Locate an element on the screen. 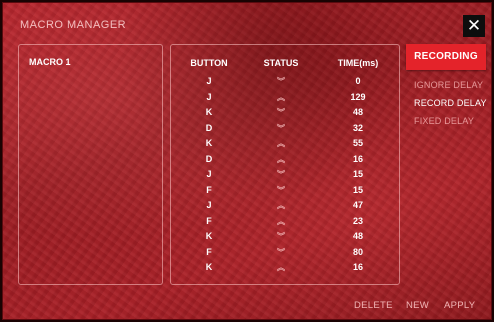 The width and height of the screenshot is (494, 322). table-row: J ︾ 15 is located at coordinates (286, 176).